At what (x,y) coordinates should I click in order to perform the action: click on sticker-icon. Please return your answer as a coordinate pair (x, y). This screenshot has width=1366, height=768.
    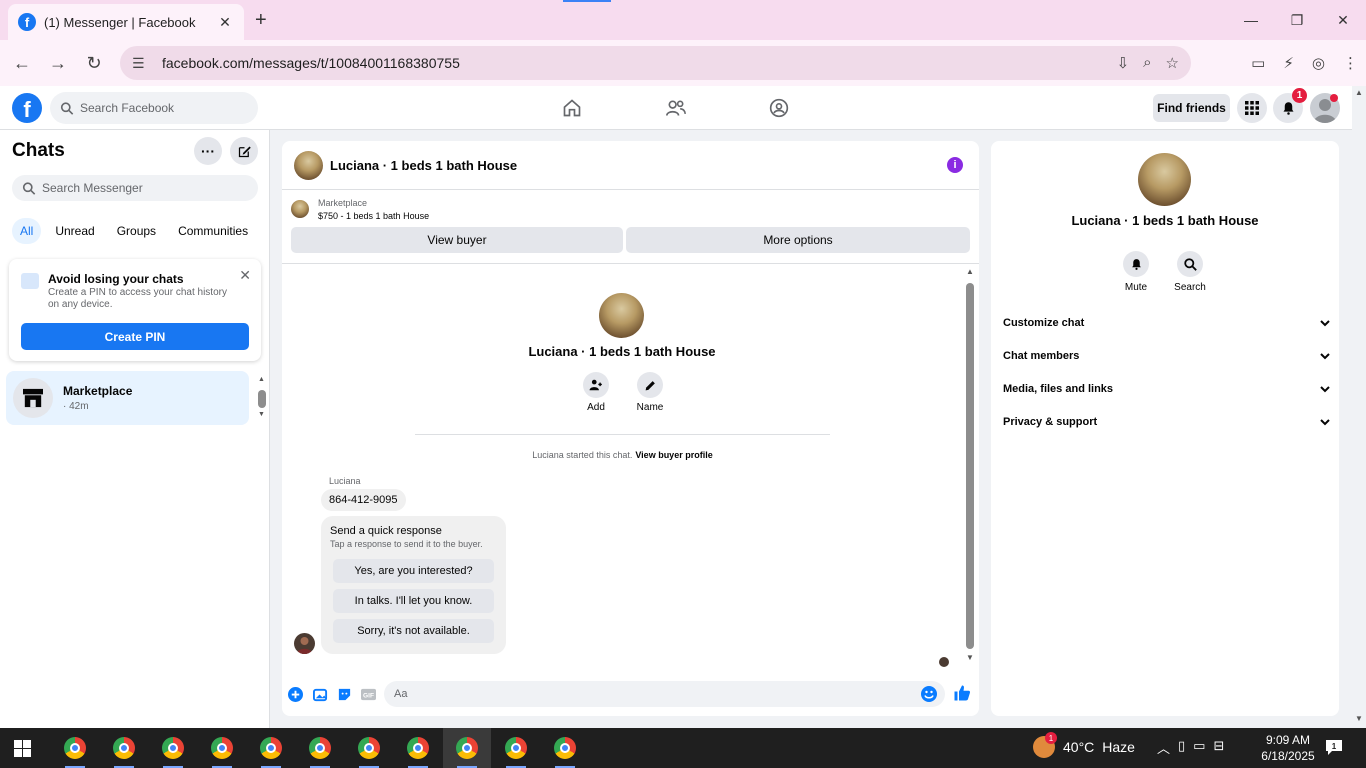
    Looking at the image, I should click on (344, 694).